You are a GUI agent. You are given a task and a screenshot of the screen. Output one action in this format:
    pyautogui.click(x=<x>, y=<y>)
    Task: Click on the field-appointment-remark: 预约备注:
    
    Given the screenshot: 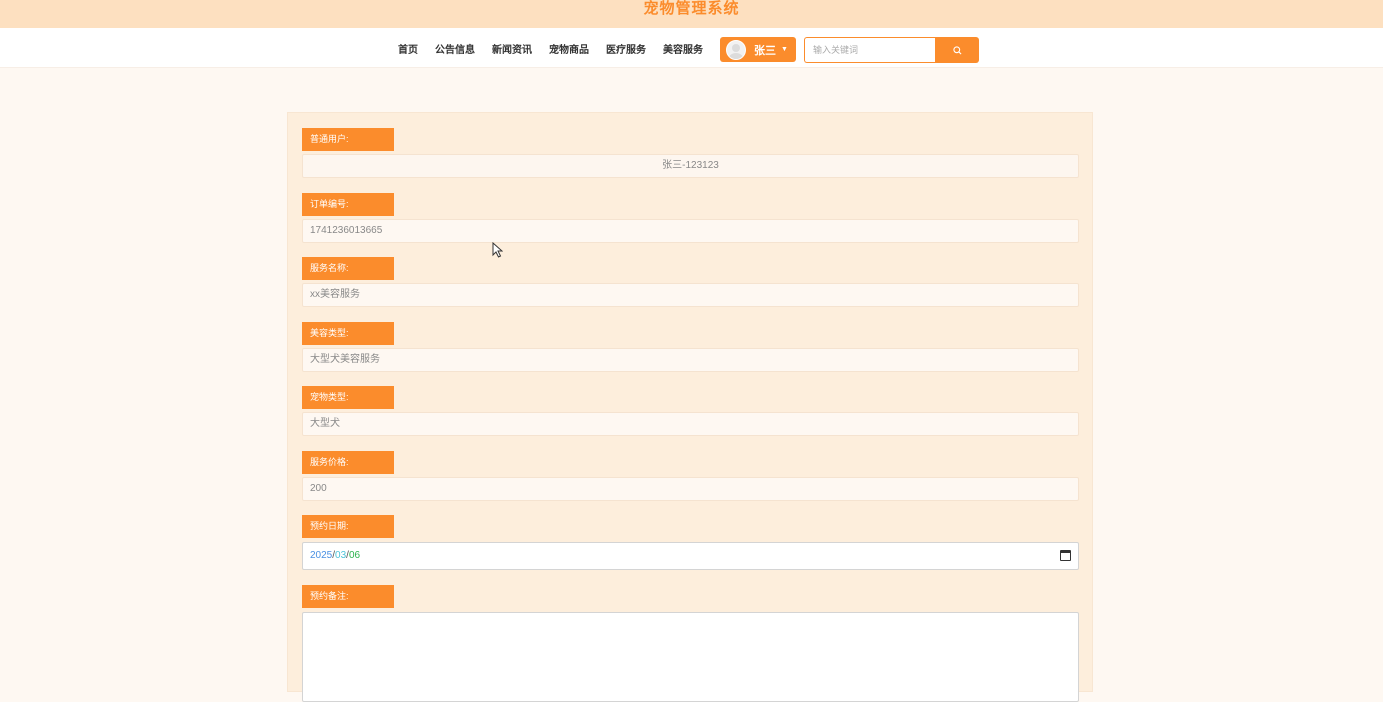 What is the action you would take?
    pyautogui.click(x=690, y=643)
    